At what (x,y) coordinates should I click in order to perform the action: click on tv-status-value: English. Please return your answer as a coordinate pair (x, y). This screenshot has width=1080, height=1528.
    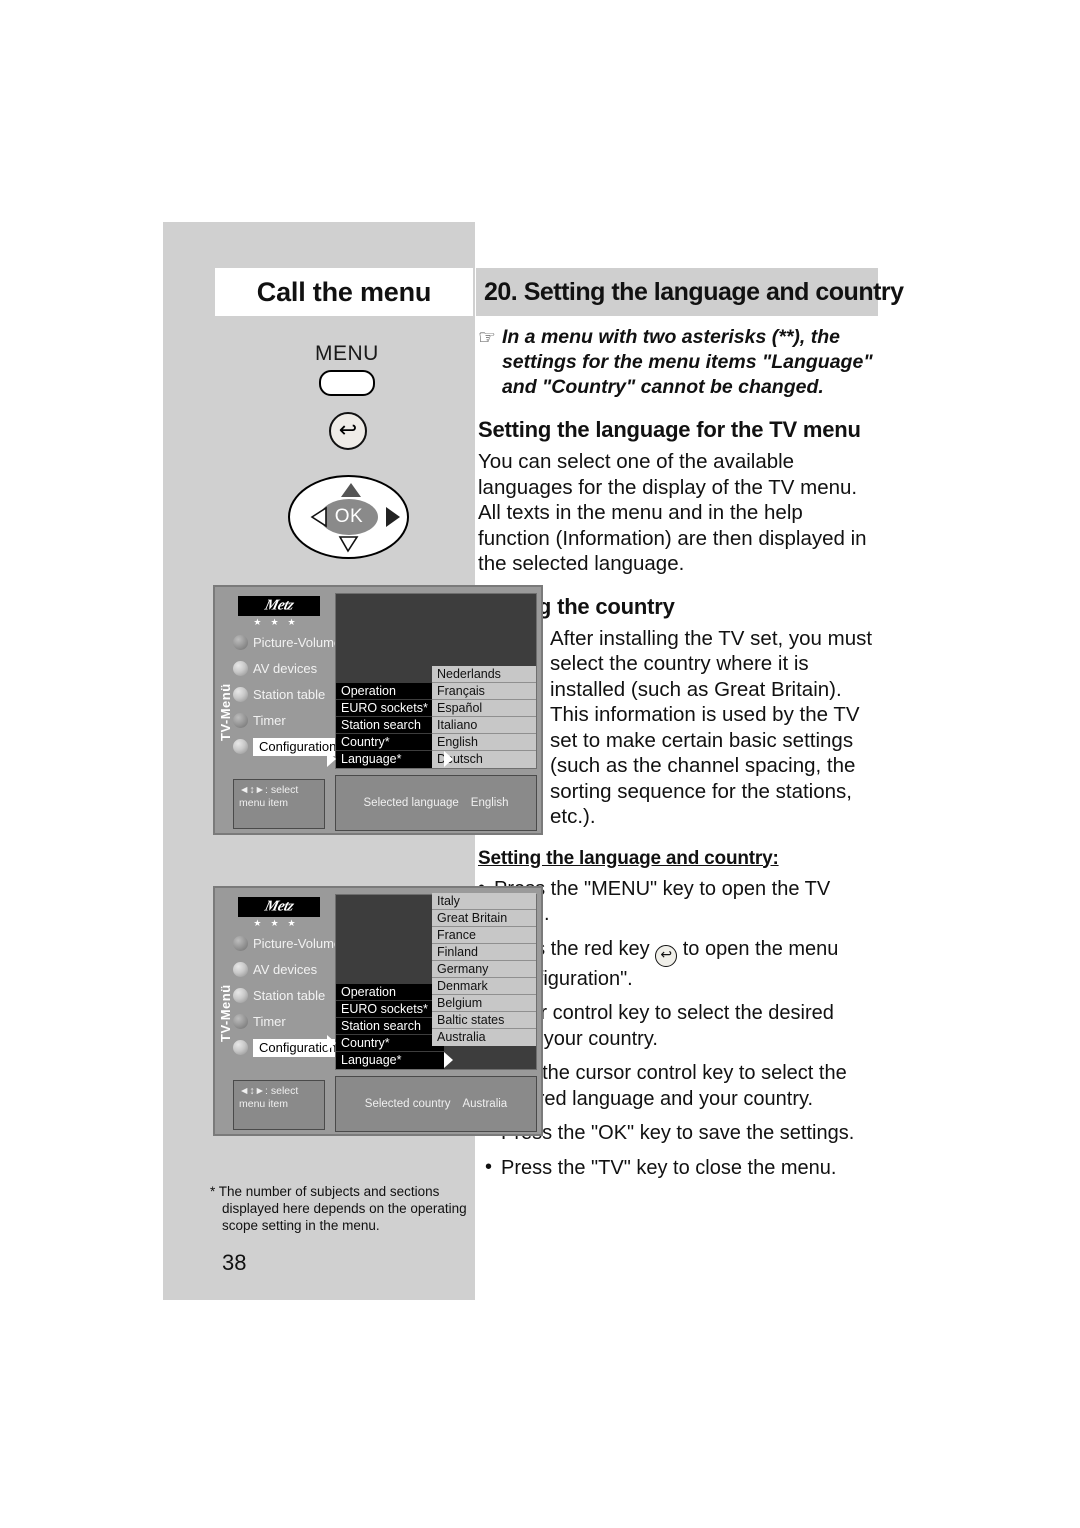
    Looking at the image, I should click on (489, 803).